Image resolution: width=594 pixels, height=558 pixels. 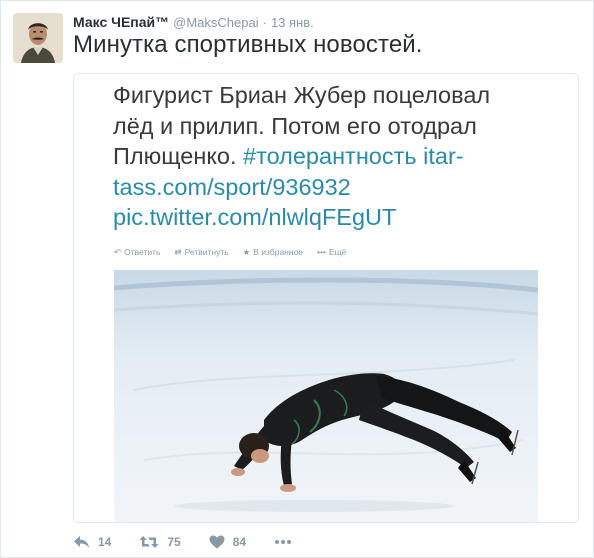 I want to click on more-dots-icon: •••, so click(x=321, y=252).